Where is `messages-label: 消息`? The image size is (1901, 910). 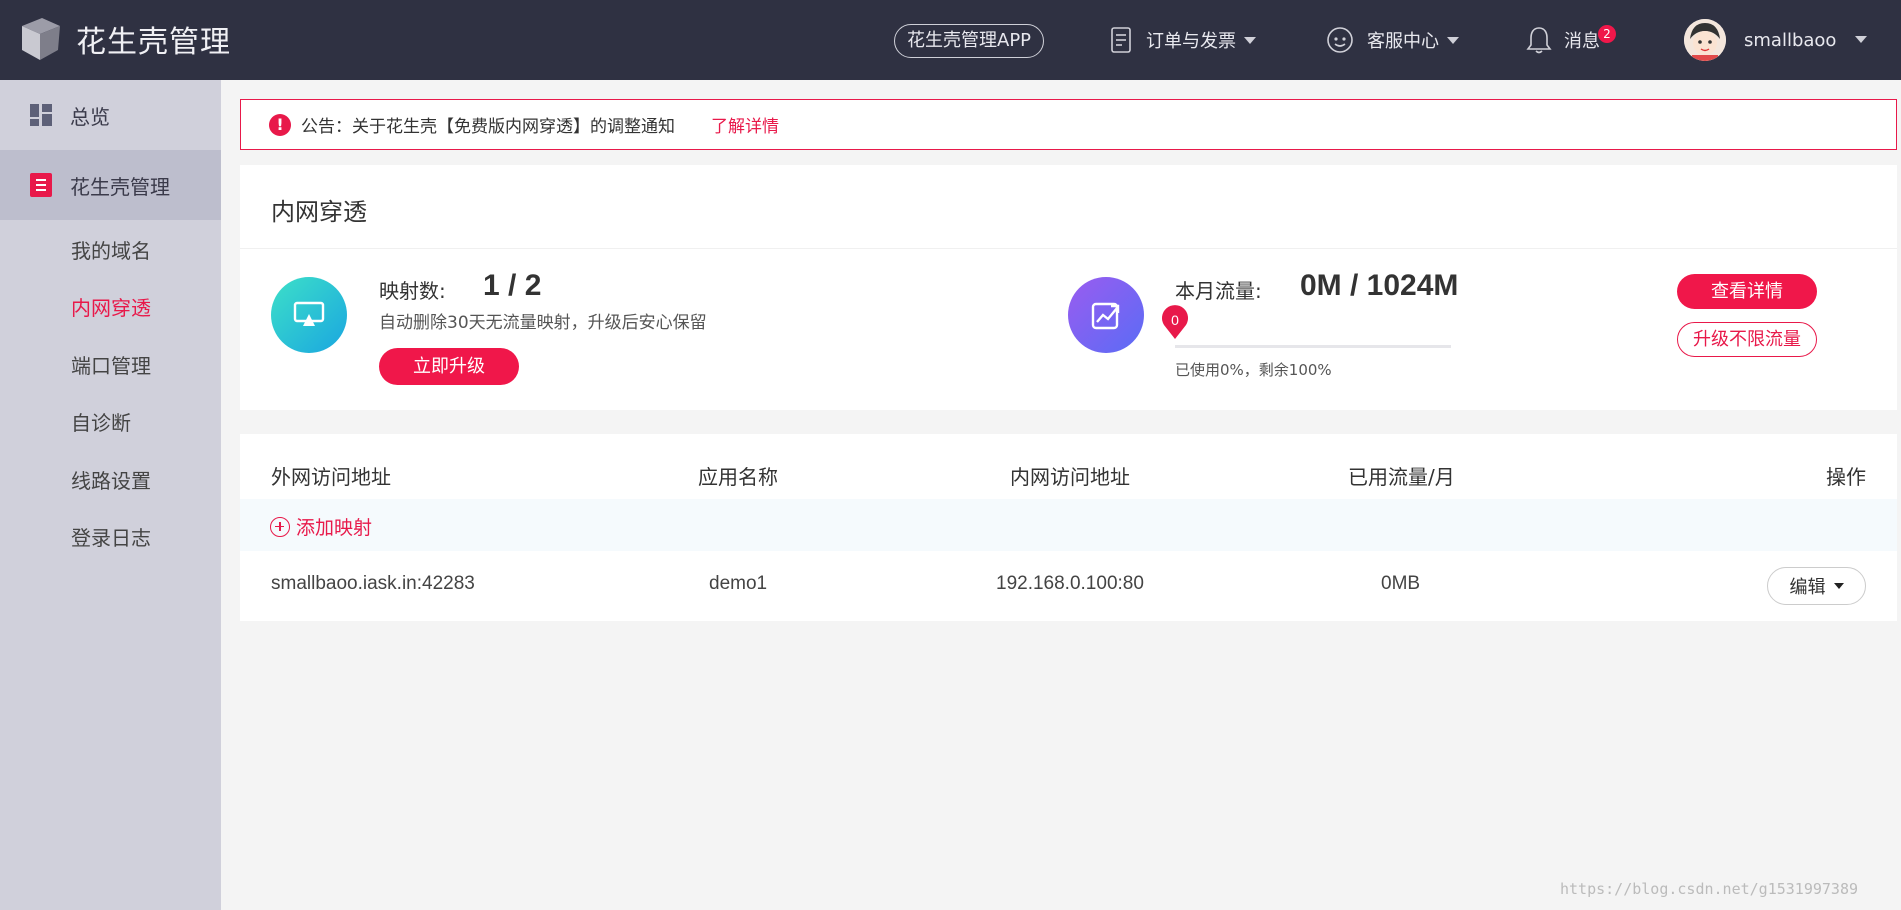
messages-label: 消息 is located at coordinates (1582, 41).